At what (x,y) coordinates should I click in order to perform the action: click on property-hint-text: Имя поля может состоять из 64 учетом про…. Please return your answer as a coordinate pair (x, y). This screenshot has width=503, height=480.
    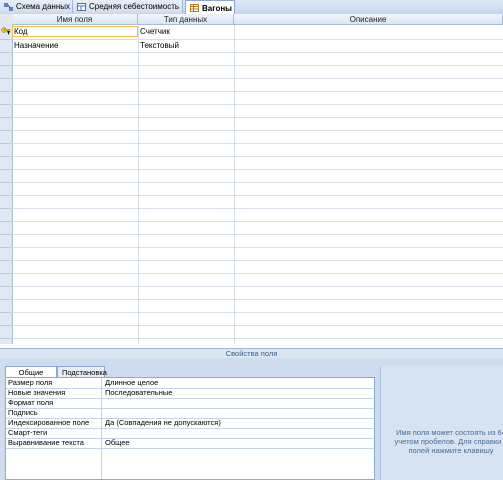
    Looking at the image, I should click on (442, 441).